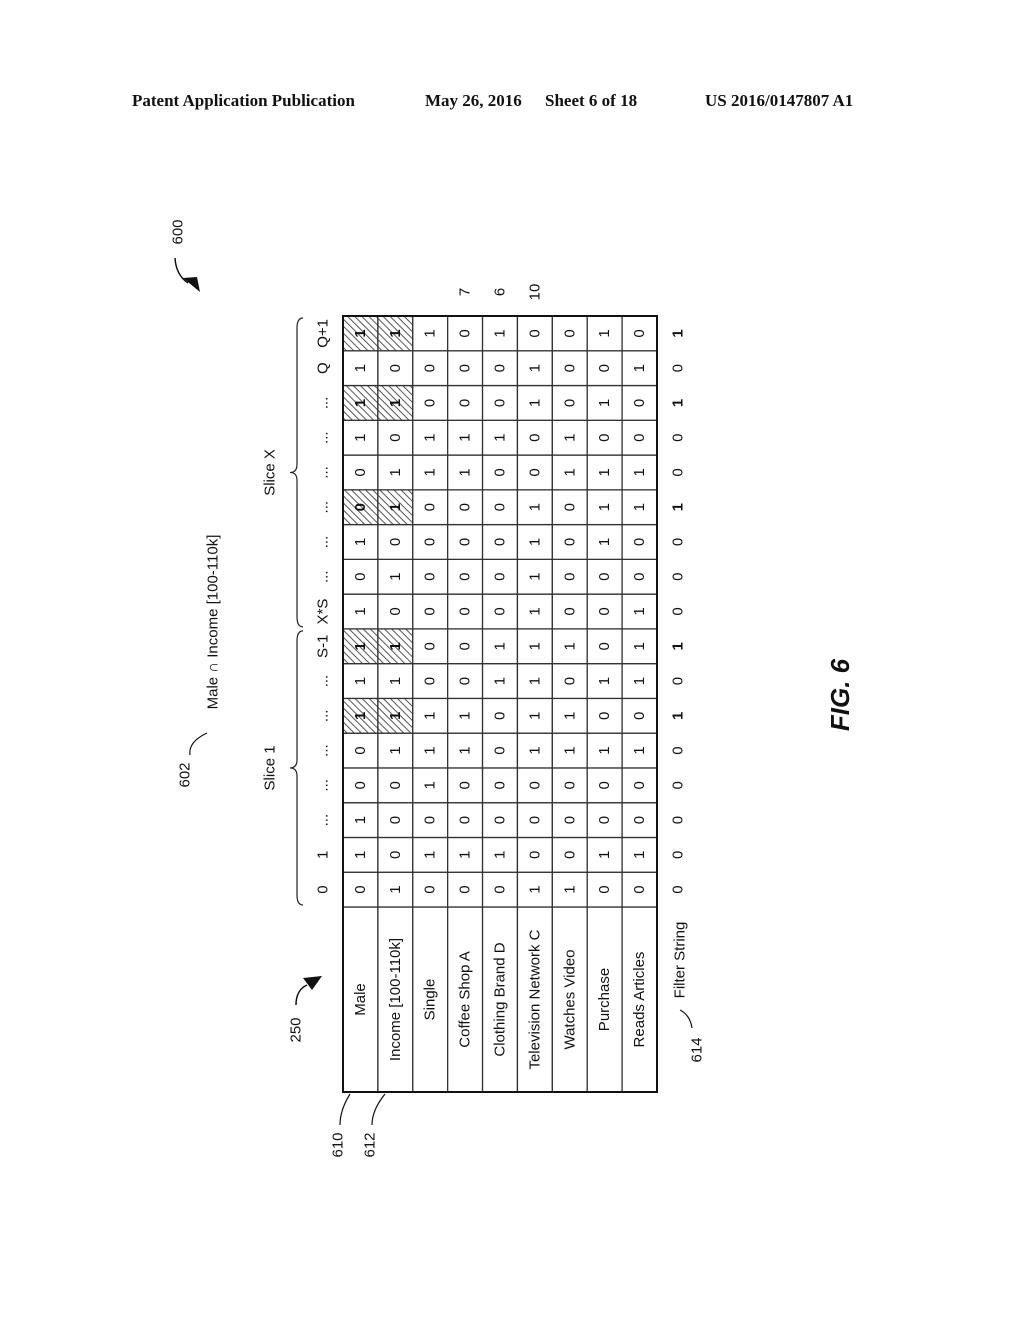 This screenshot has width=1024, height=1320. I want to click on arrow-250-line, so click(301, 995).